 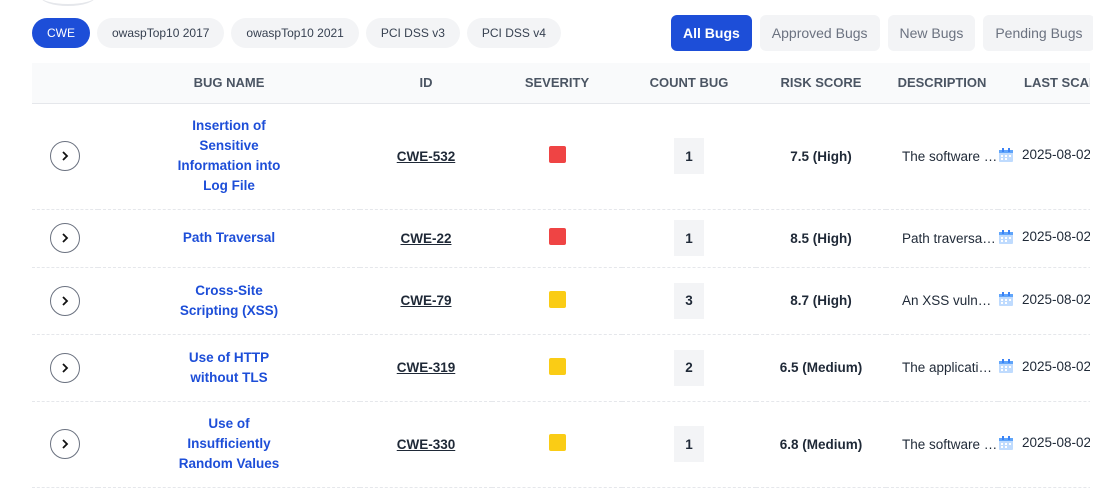 What do you see at coordinates (229, 301) in the screenshot?
I see `bug-name-link: Cross-Site Scripting (XSS)` at bounding box center [229, 301].